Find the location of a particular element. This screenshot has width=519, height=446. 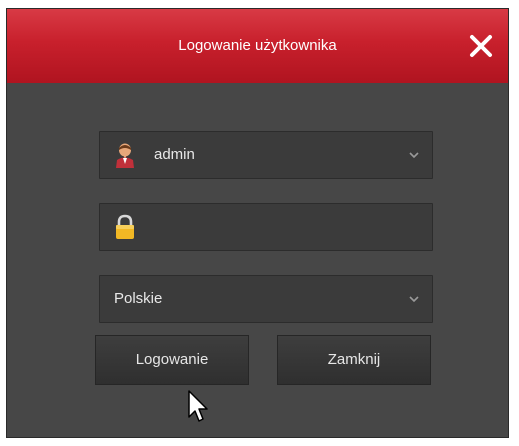

language-select: Polskie is located at coordinates (266, 299).